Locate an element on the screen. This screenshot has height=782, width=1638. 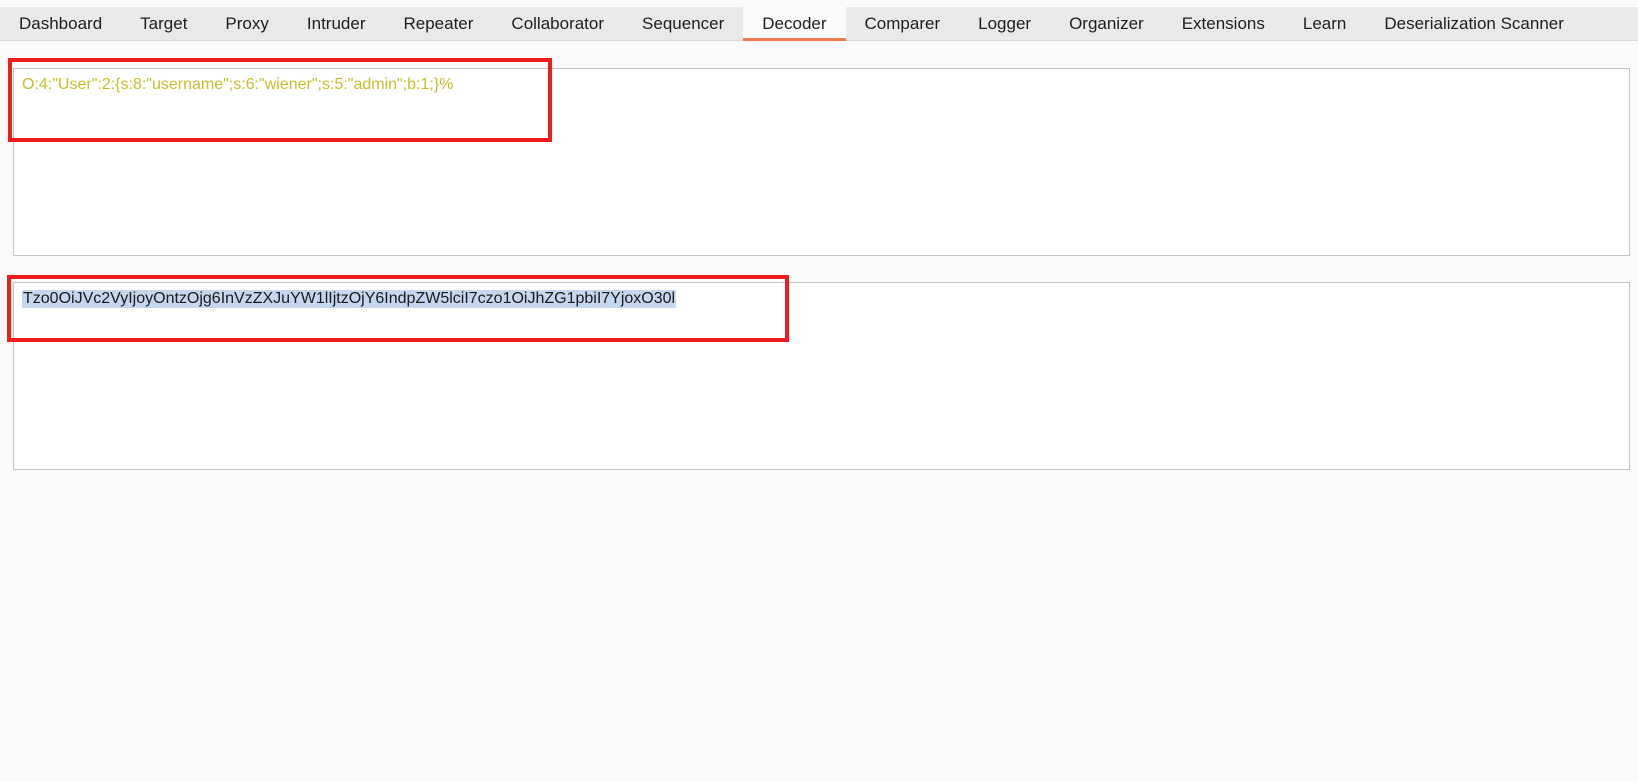
tab-logger: Logger is located at coordinates (1004, 23).